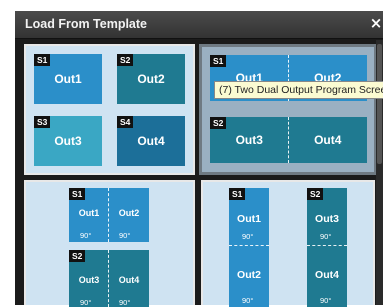  Describe the element at coordinates (379, 104) in the screenshot. I see `scrollbar-thumb` at that location.